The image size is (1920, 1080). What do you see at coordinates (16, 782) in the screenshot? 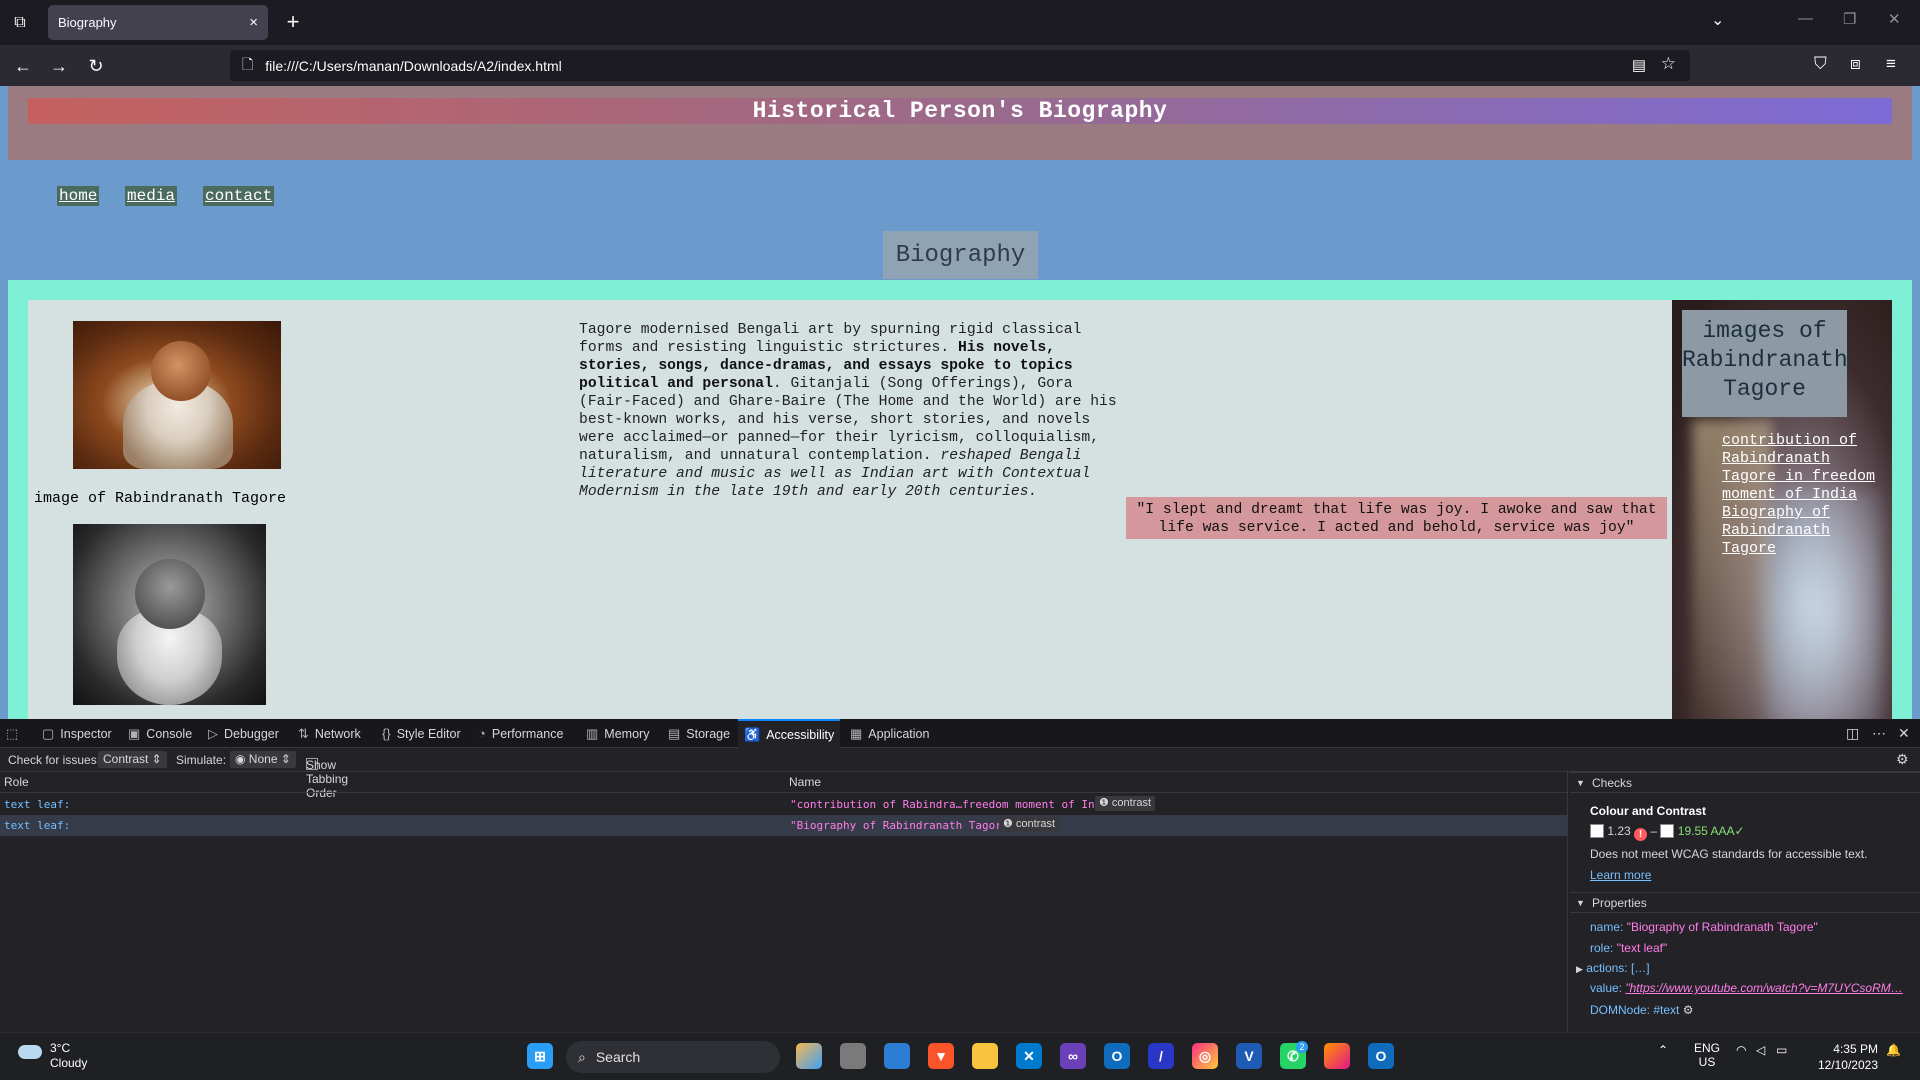
I see `col-role: Role` at bounding box center [16, 782].